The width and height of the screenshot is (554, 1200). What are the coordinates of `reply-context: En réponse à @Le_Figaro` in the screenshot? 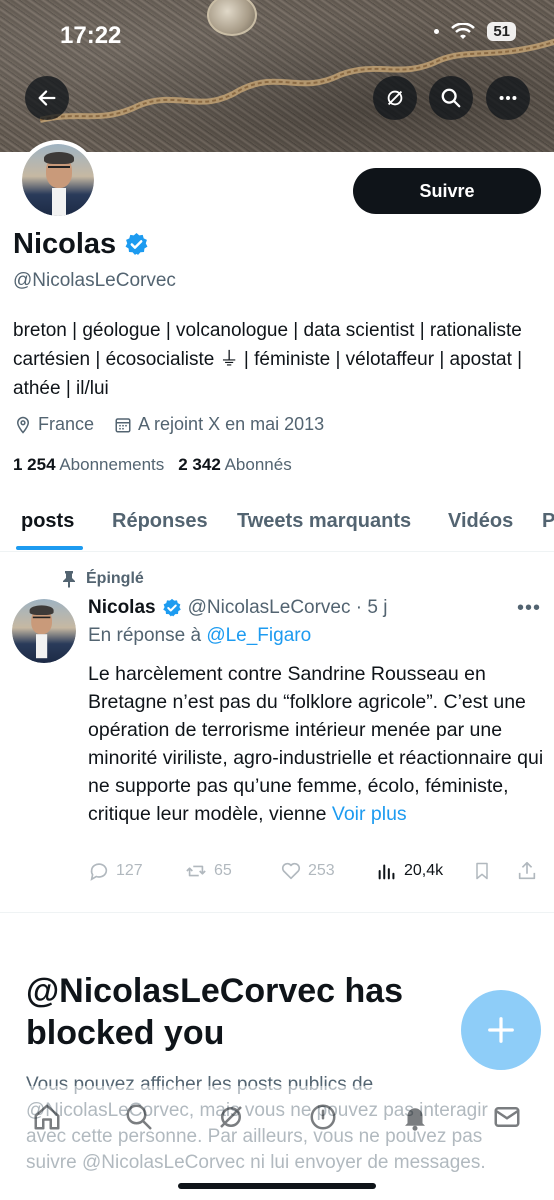 It's located at (199, 636).